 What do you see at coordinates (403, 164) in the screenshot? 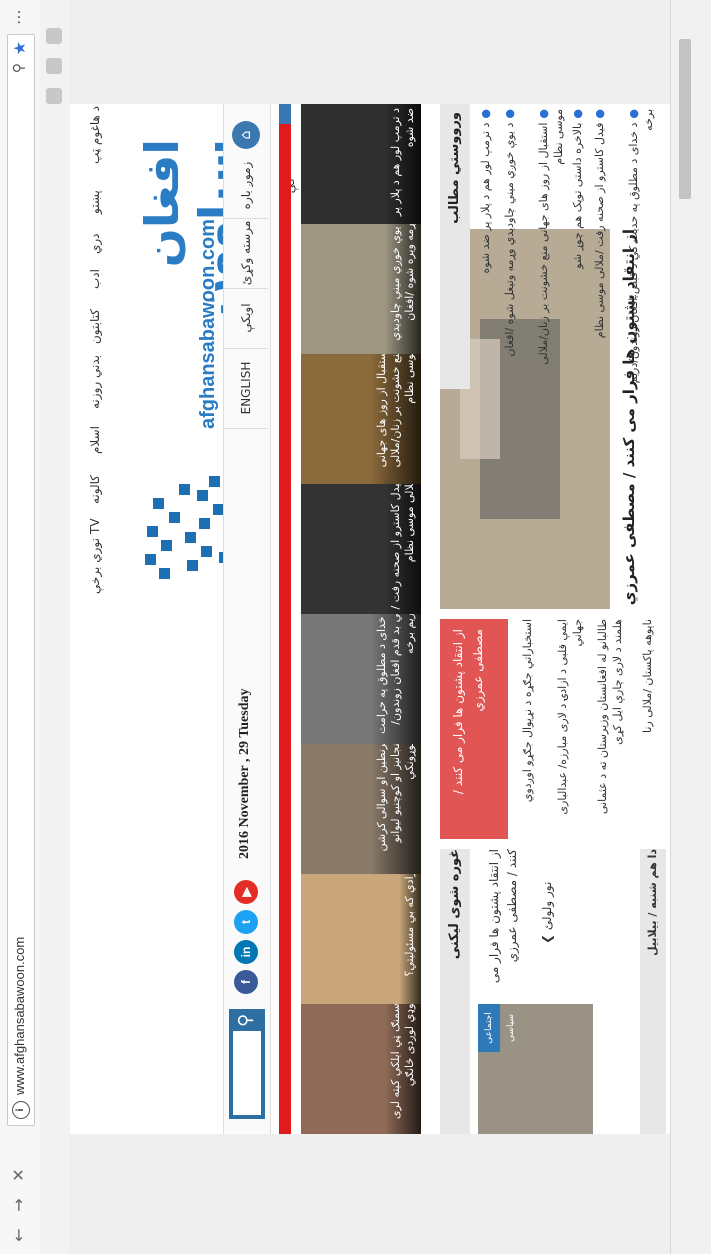
I see `thumb-caption: د ترمپ لور هم د پلار پر ضد شوه` at bounding box center [403, 164].